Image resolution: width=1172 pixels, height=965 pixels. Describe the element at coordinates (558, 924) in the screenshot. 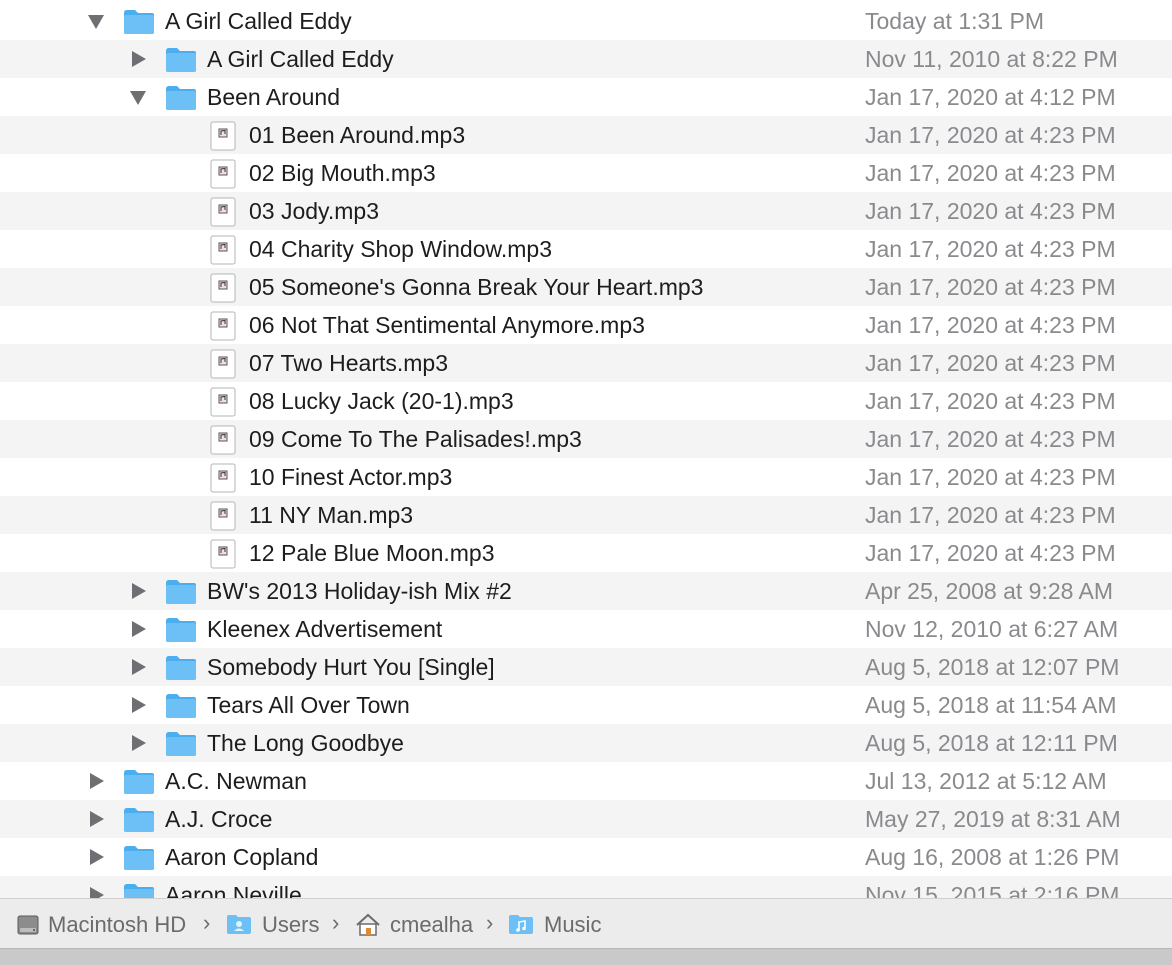

I see `path-crumb-music: Music` at that location.